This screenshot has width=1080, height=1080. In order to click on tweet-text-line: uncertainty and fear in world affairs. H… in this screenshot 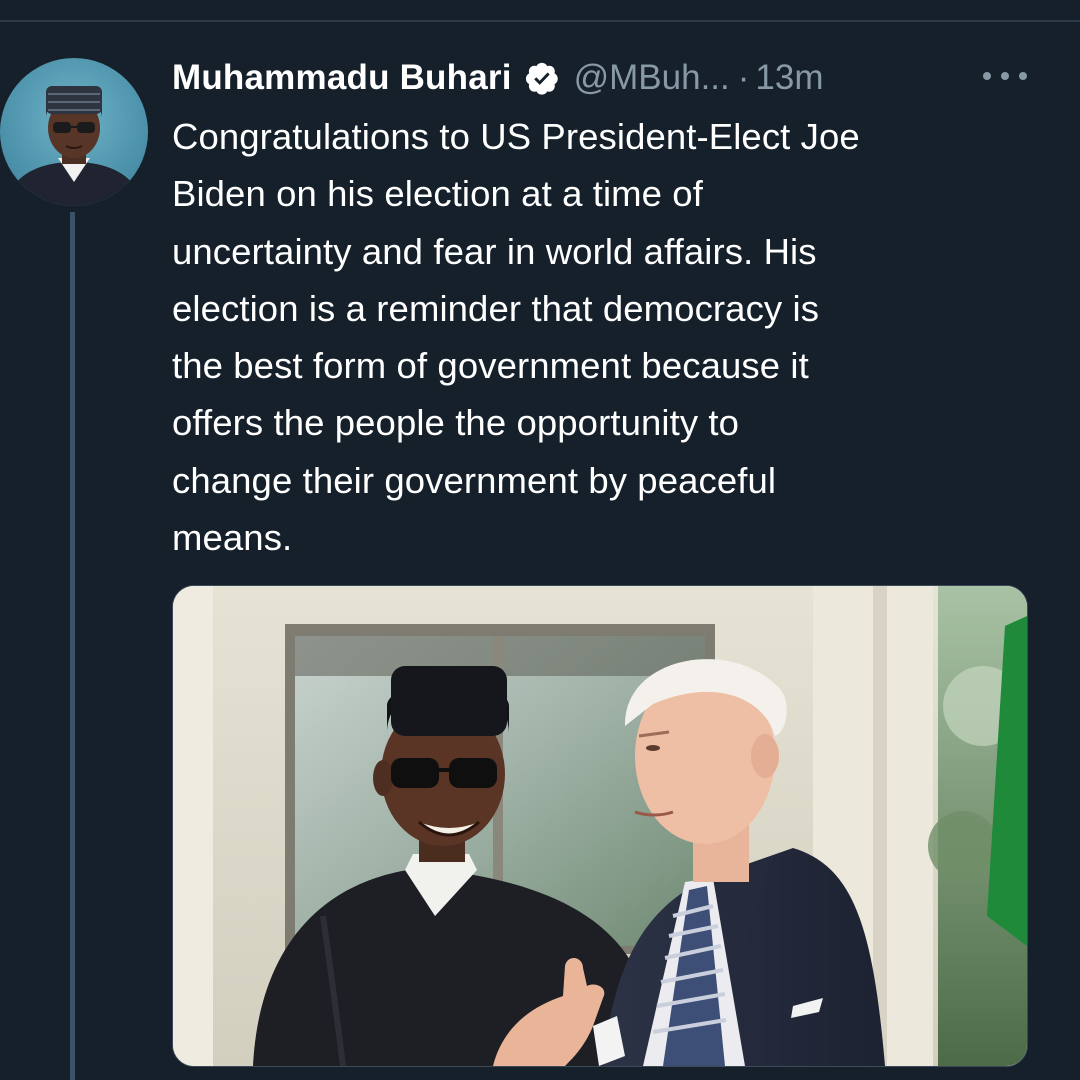, I will do `click(494, 251)`.